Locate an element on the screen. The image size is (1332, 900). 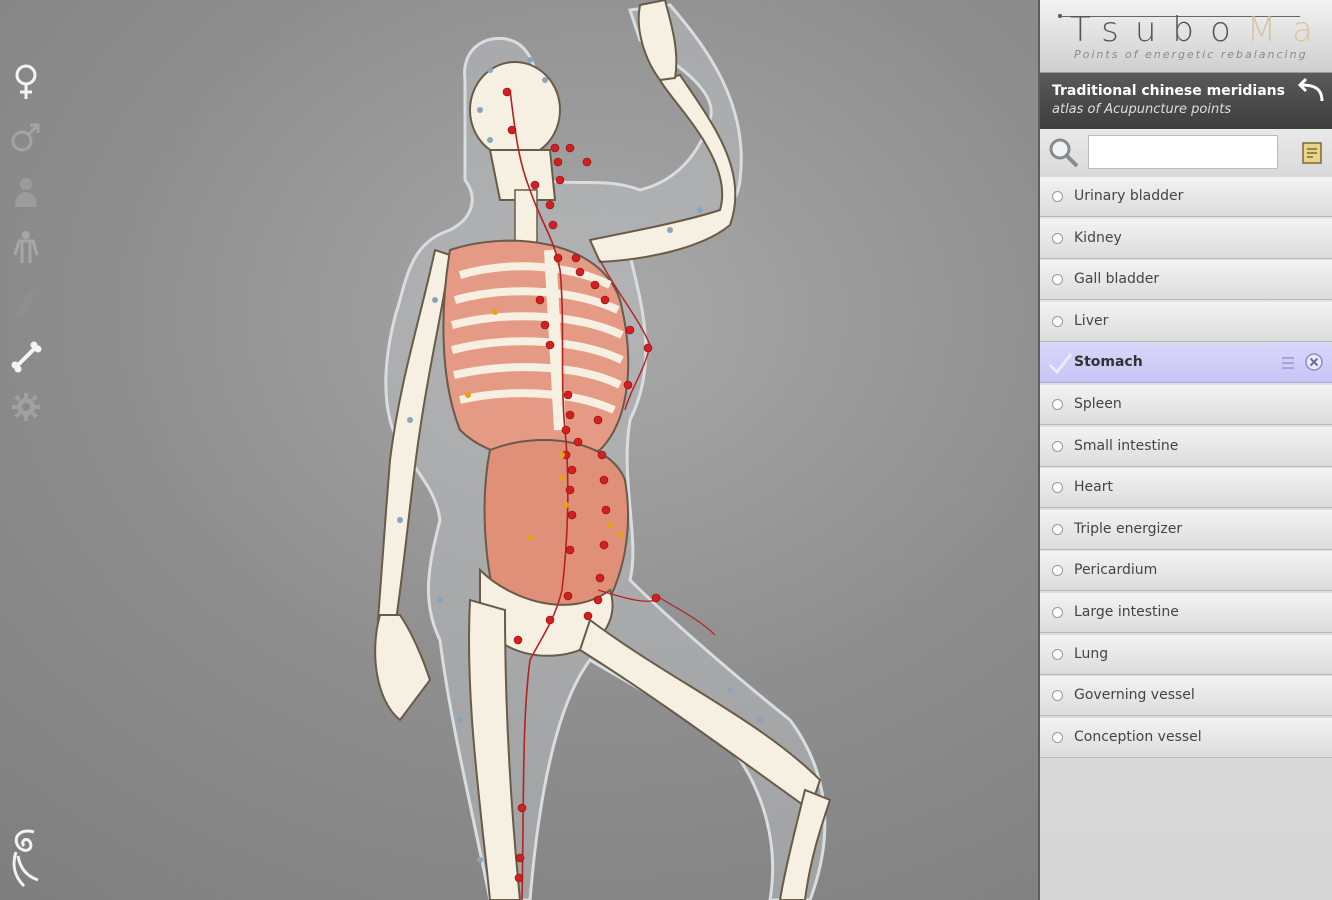
meridian-label: Large intestine is located at coordinates (1126, 611).